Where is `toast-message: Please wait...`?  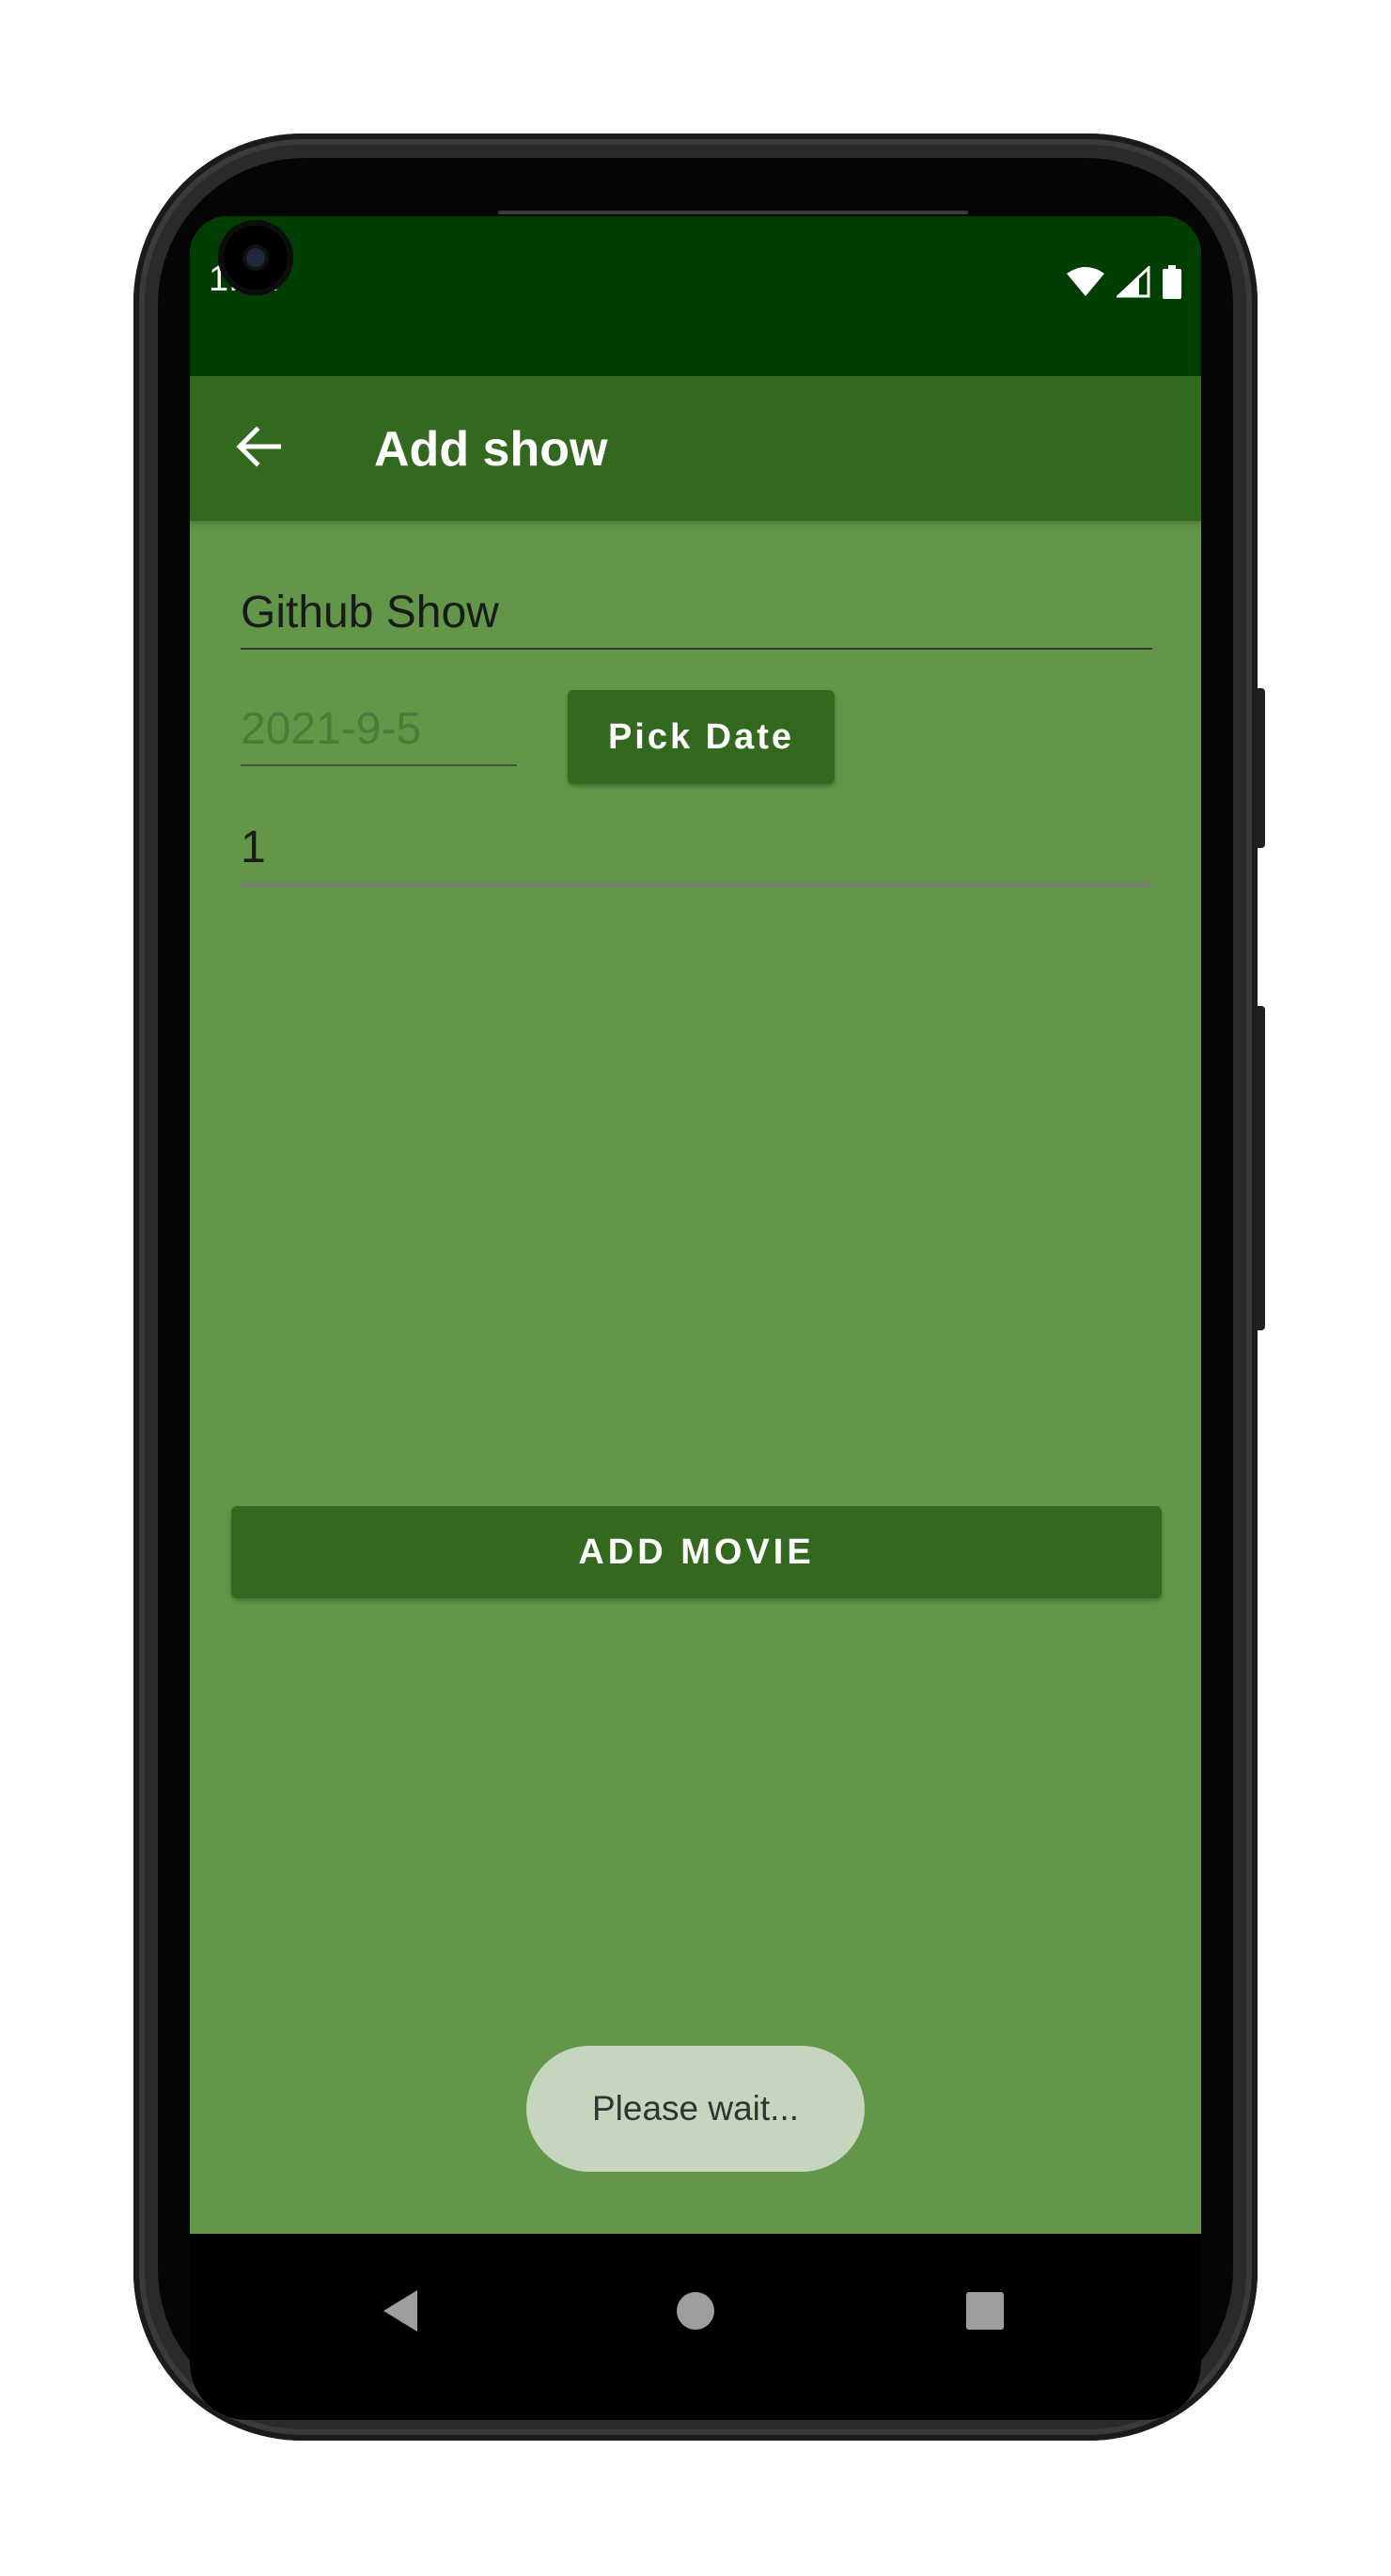
toast-message: Please wait... is located at coordinates (696, 2109).